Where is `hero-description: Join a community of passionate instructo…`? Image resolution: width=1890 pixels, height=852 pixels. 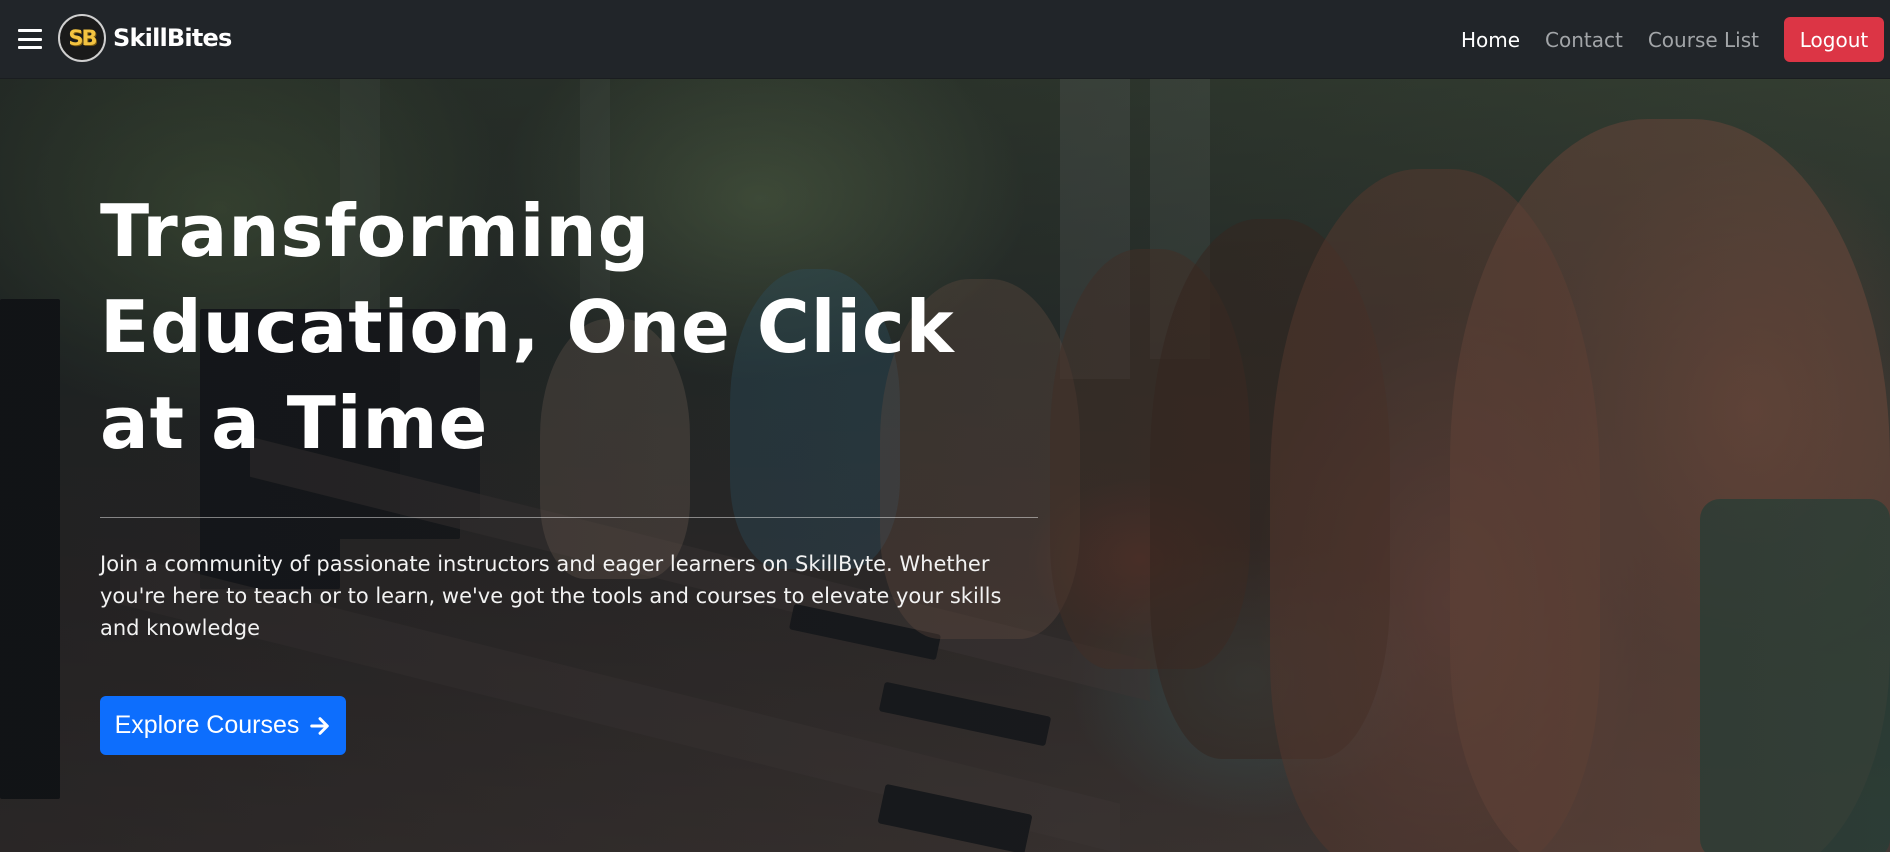 hero-description: Join a community of passionate instructo… is located at coordinates (551, 596).